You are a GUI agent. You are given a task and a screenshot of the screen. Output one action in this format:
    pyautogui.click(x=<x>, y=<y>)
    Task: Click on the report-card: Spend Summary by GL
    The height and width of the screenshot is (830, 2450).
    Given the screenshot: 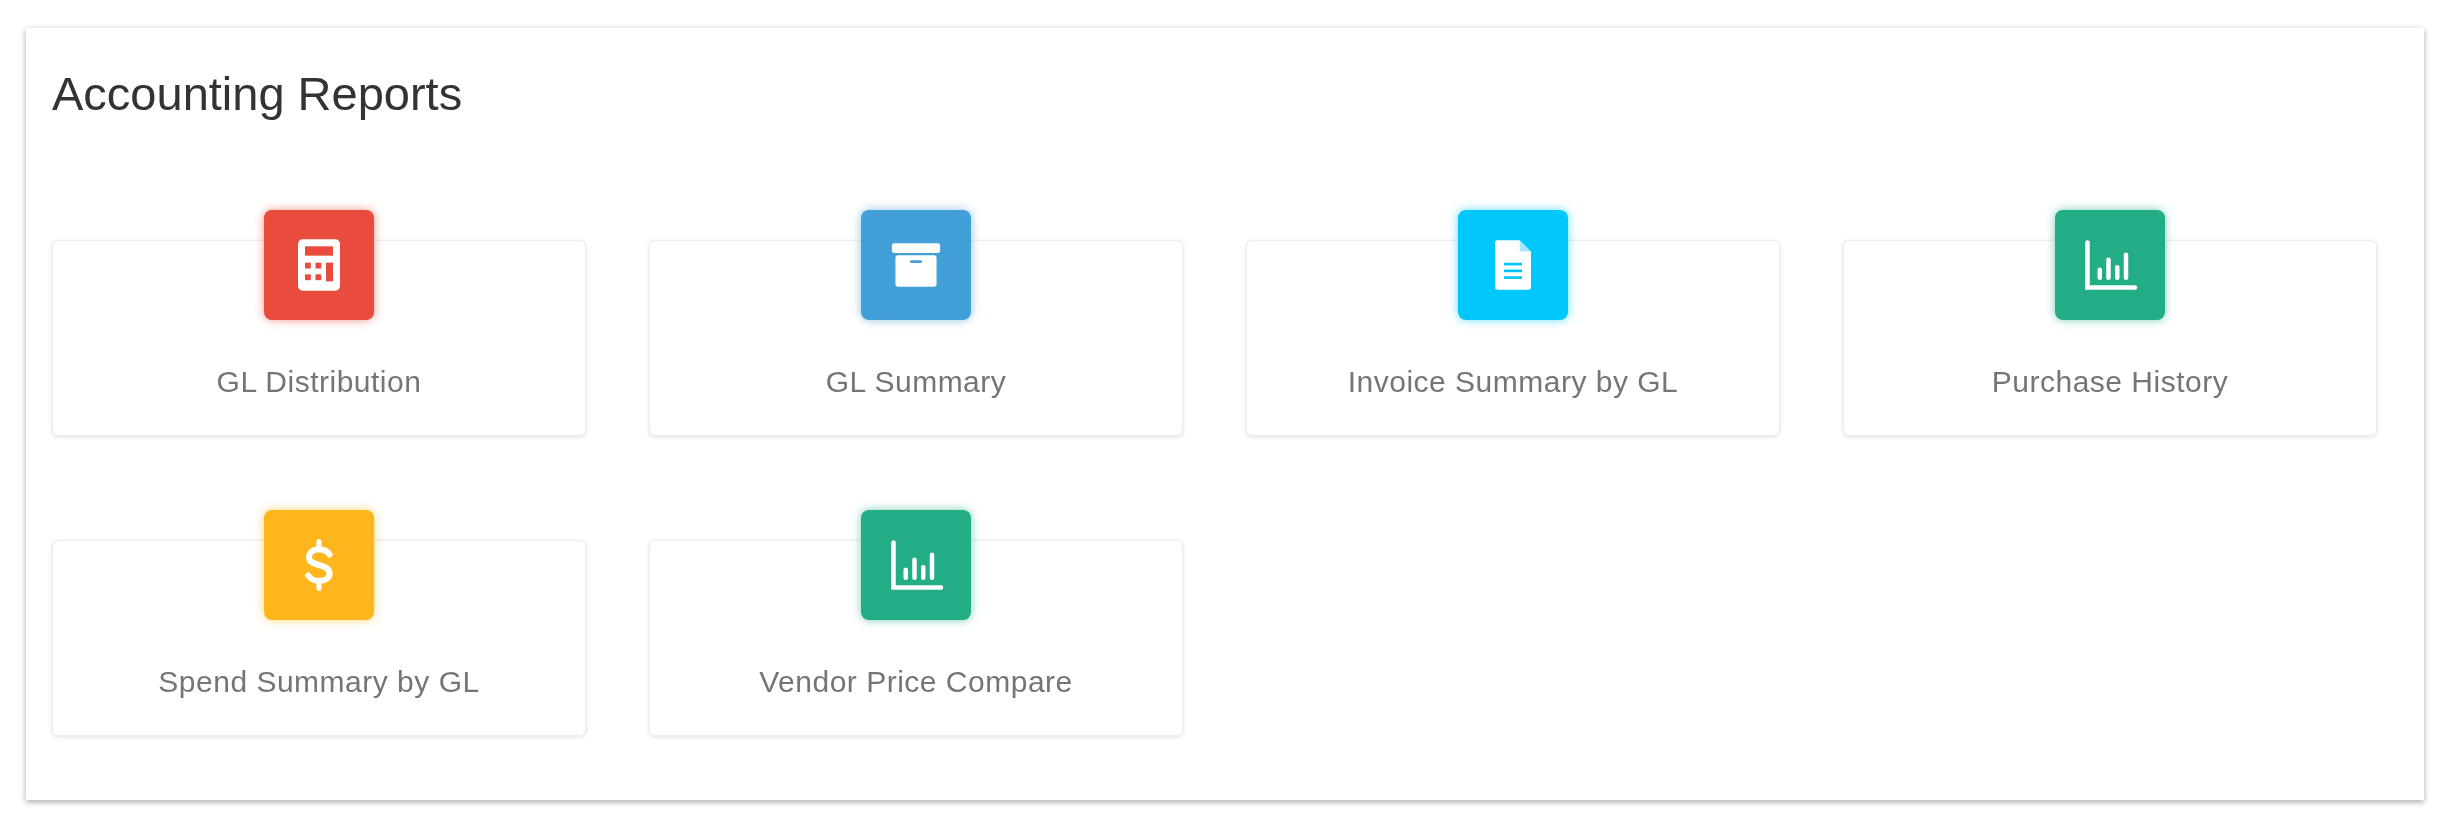 What is the action you would take?
    pyautogui.click(x=319, y=638)
    